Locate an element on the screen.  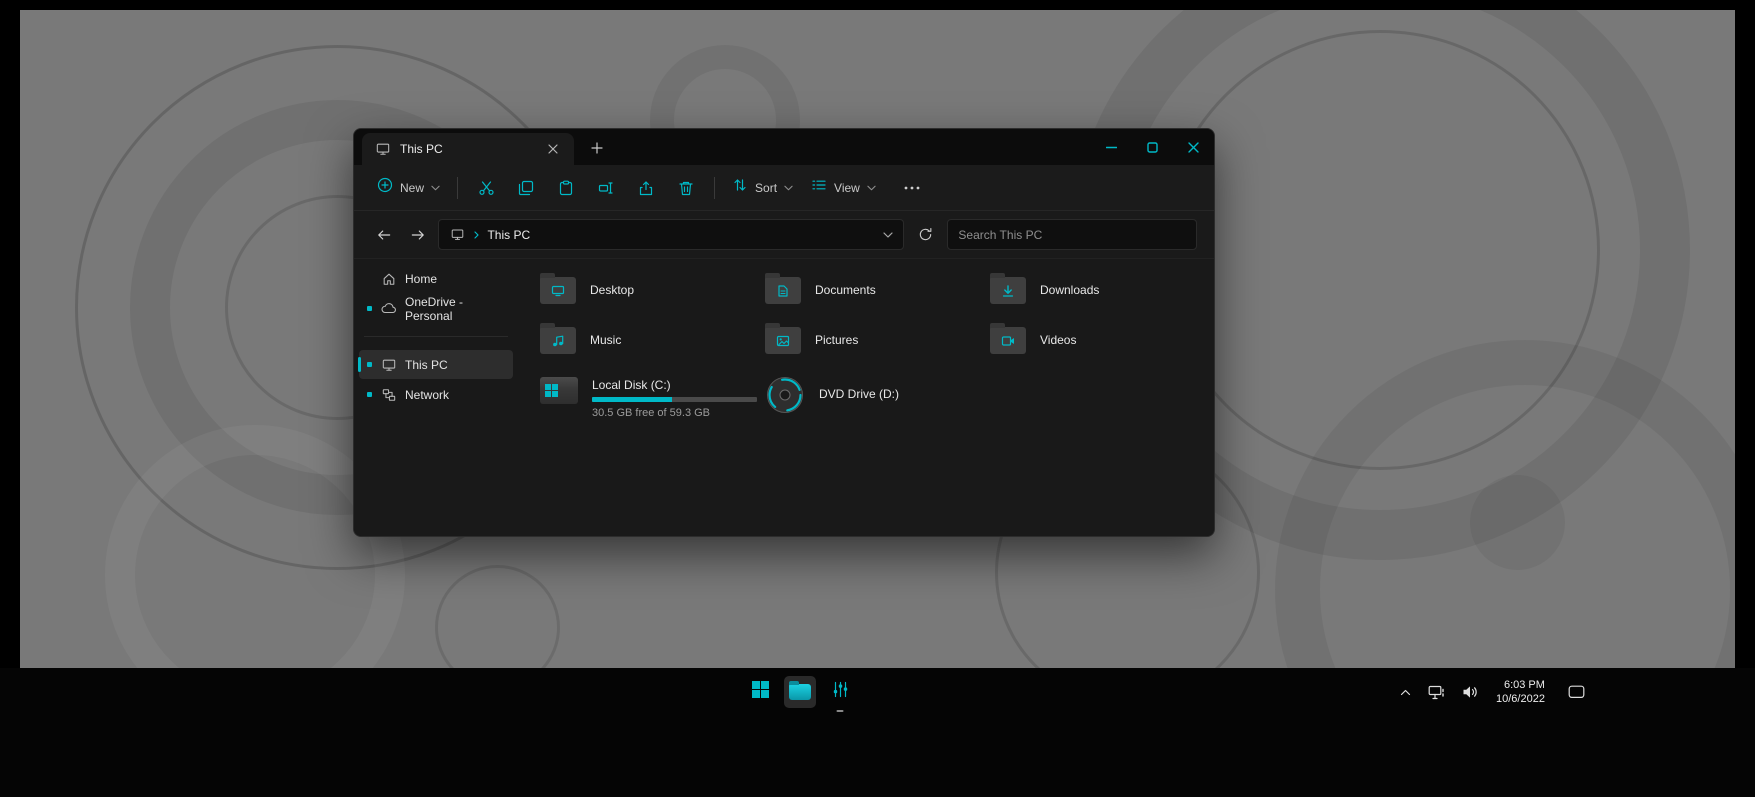
search-input is located at coordinates (1072, 234).